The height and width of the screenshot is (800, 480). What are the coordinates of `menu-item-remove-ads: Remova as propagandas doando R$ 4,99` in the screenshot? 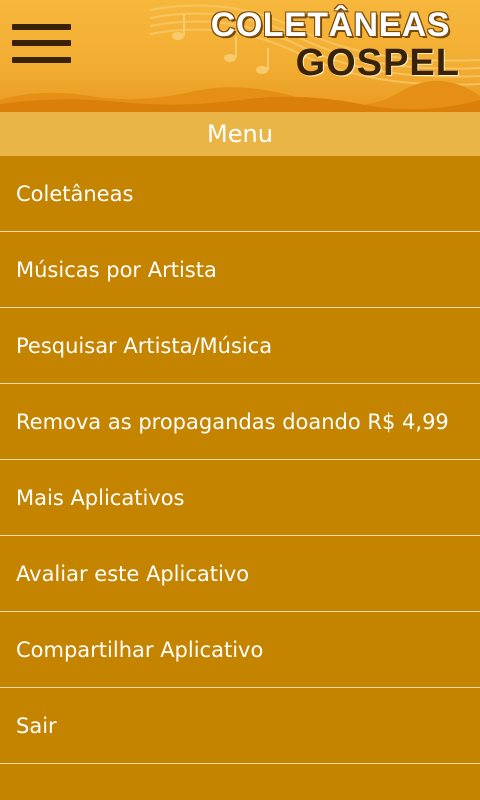 It's located at (240, 422).